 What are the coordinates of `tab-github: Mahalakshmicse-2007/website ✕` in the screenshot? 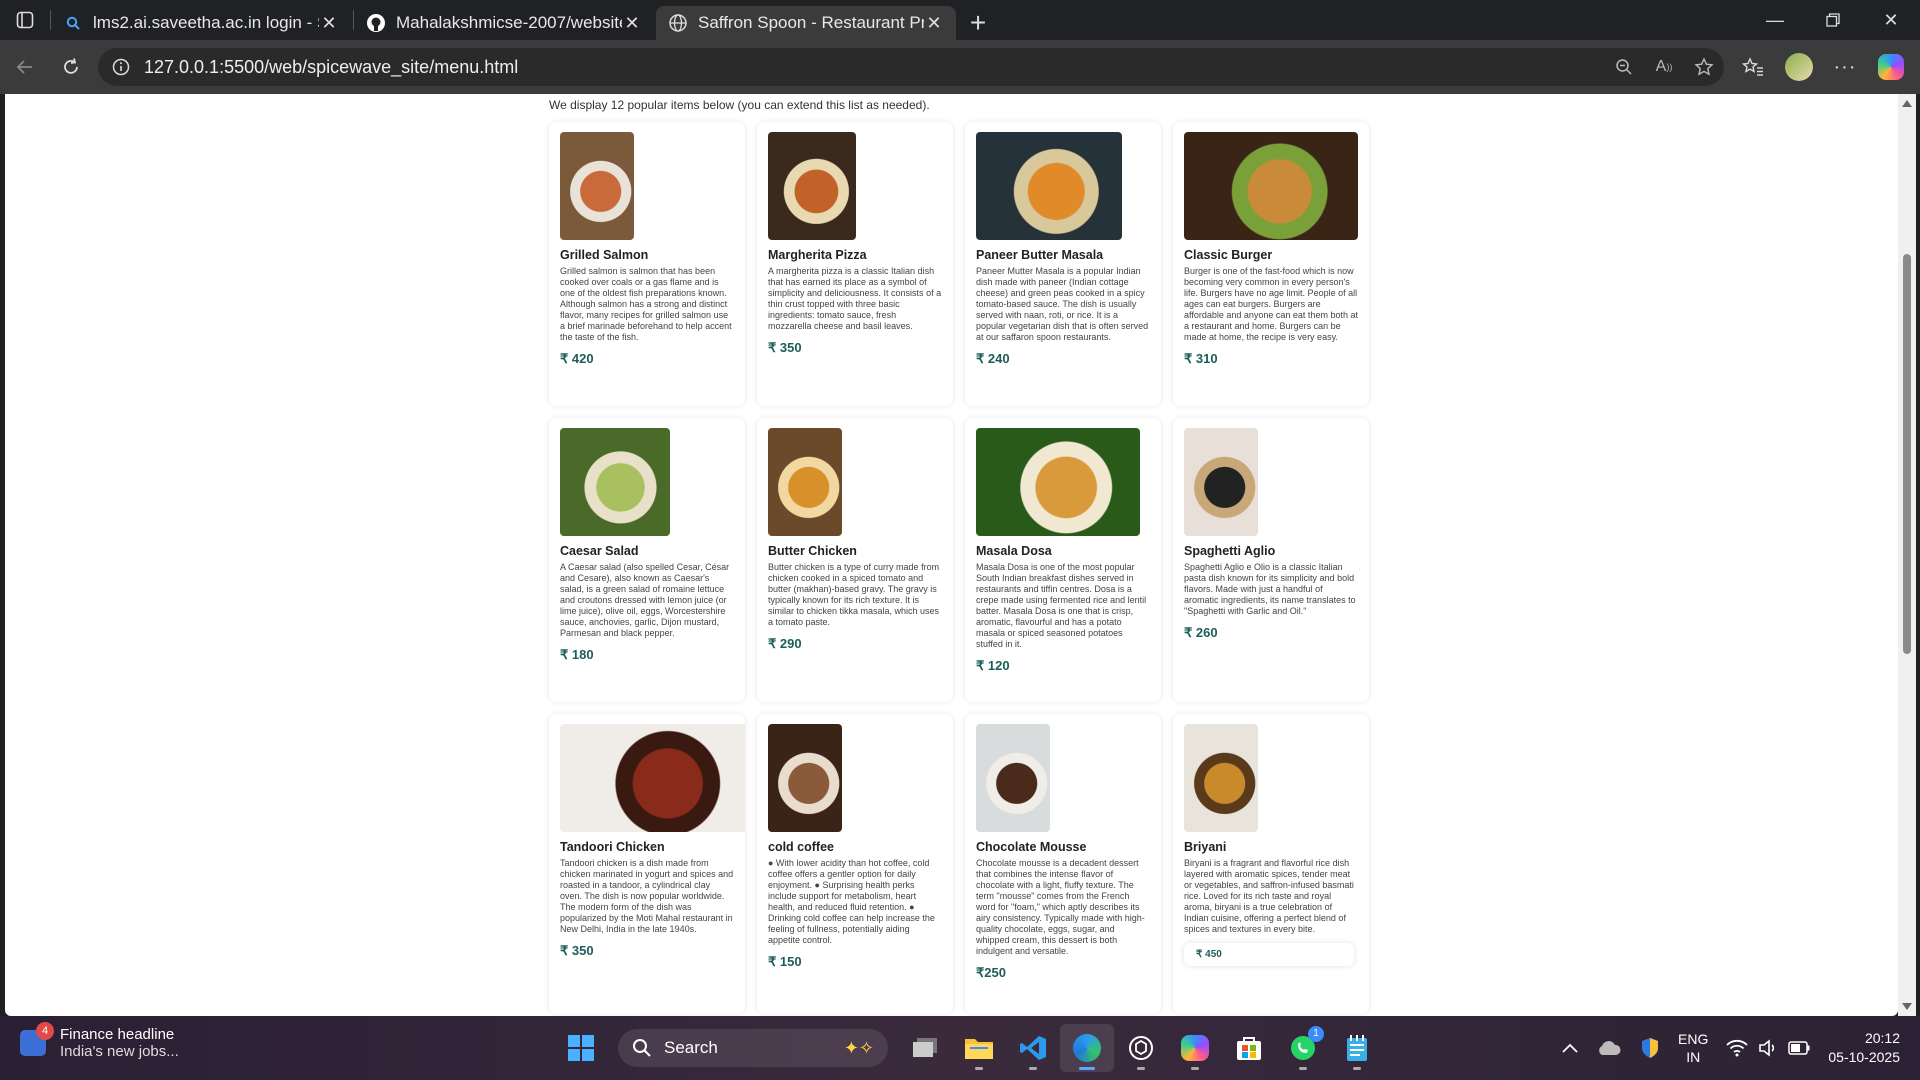 It's located at (504, 23).